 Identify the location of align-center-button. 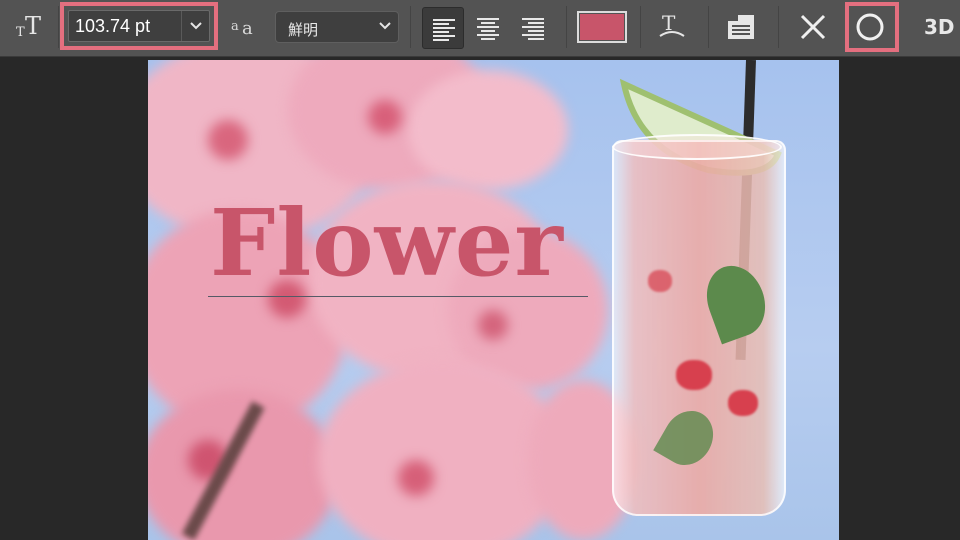
(488, 28).